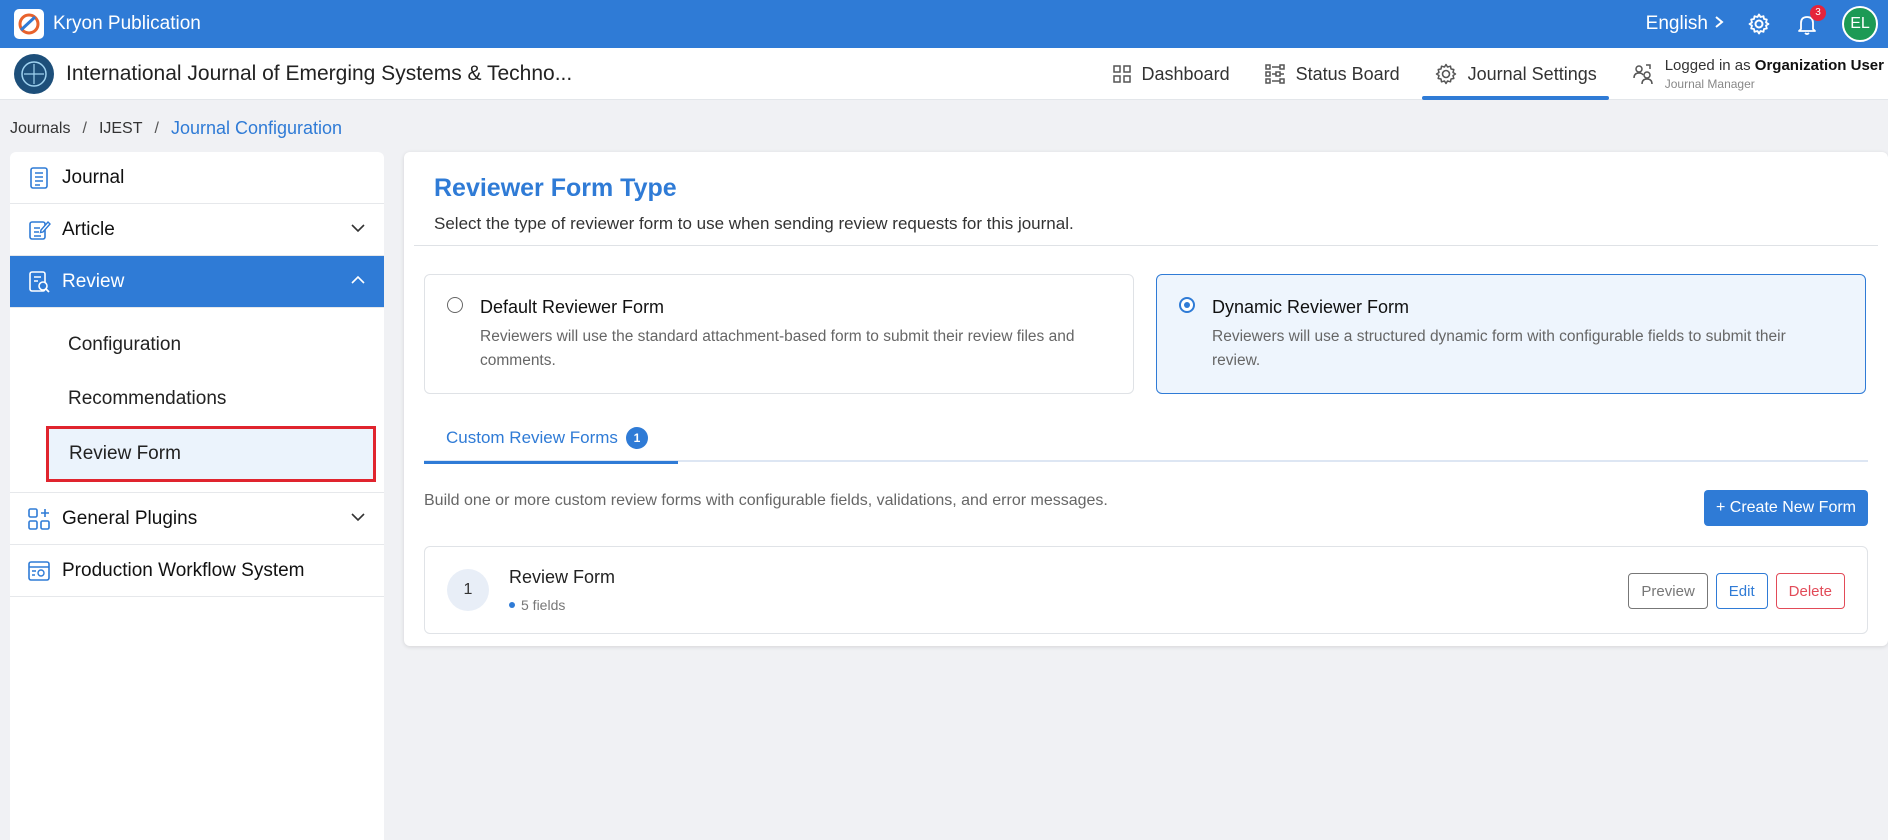 This screenshot has width=1888, height=840. Describe the element at coordinates (1311, 307) in the screenshot. I see `option-title: Dynamic Reviewer Form` at that location.